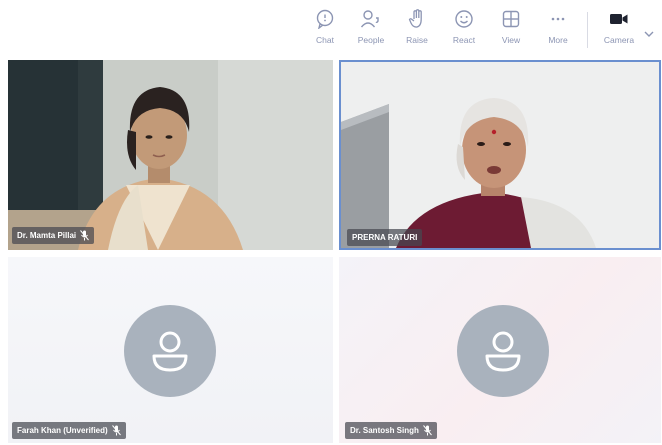 The height and width of the screenshot is (445, 662). I want to click on more-button: More, so click(558, 30).